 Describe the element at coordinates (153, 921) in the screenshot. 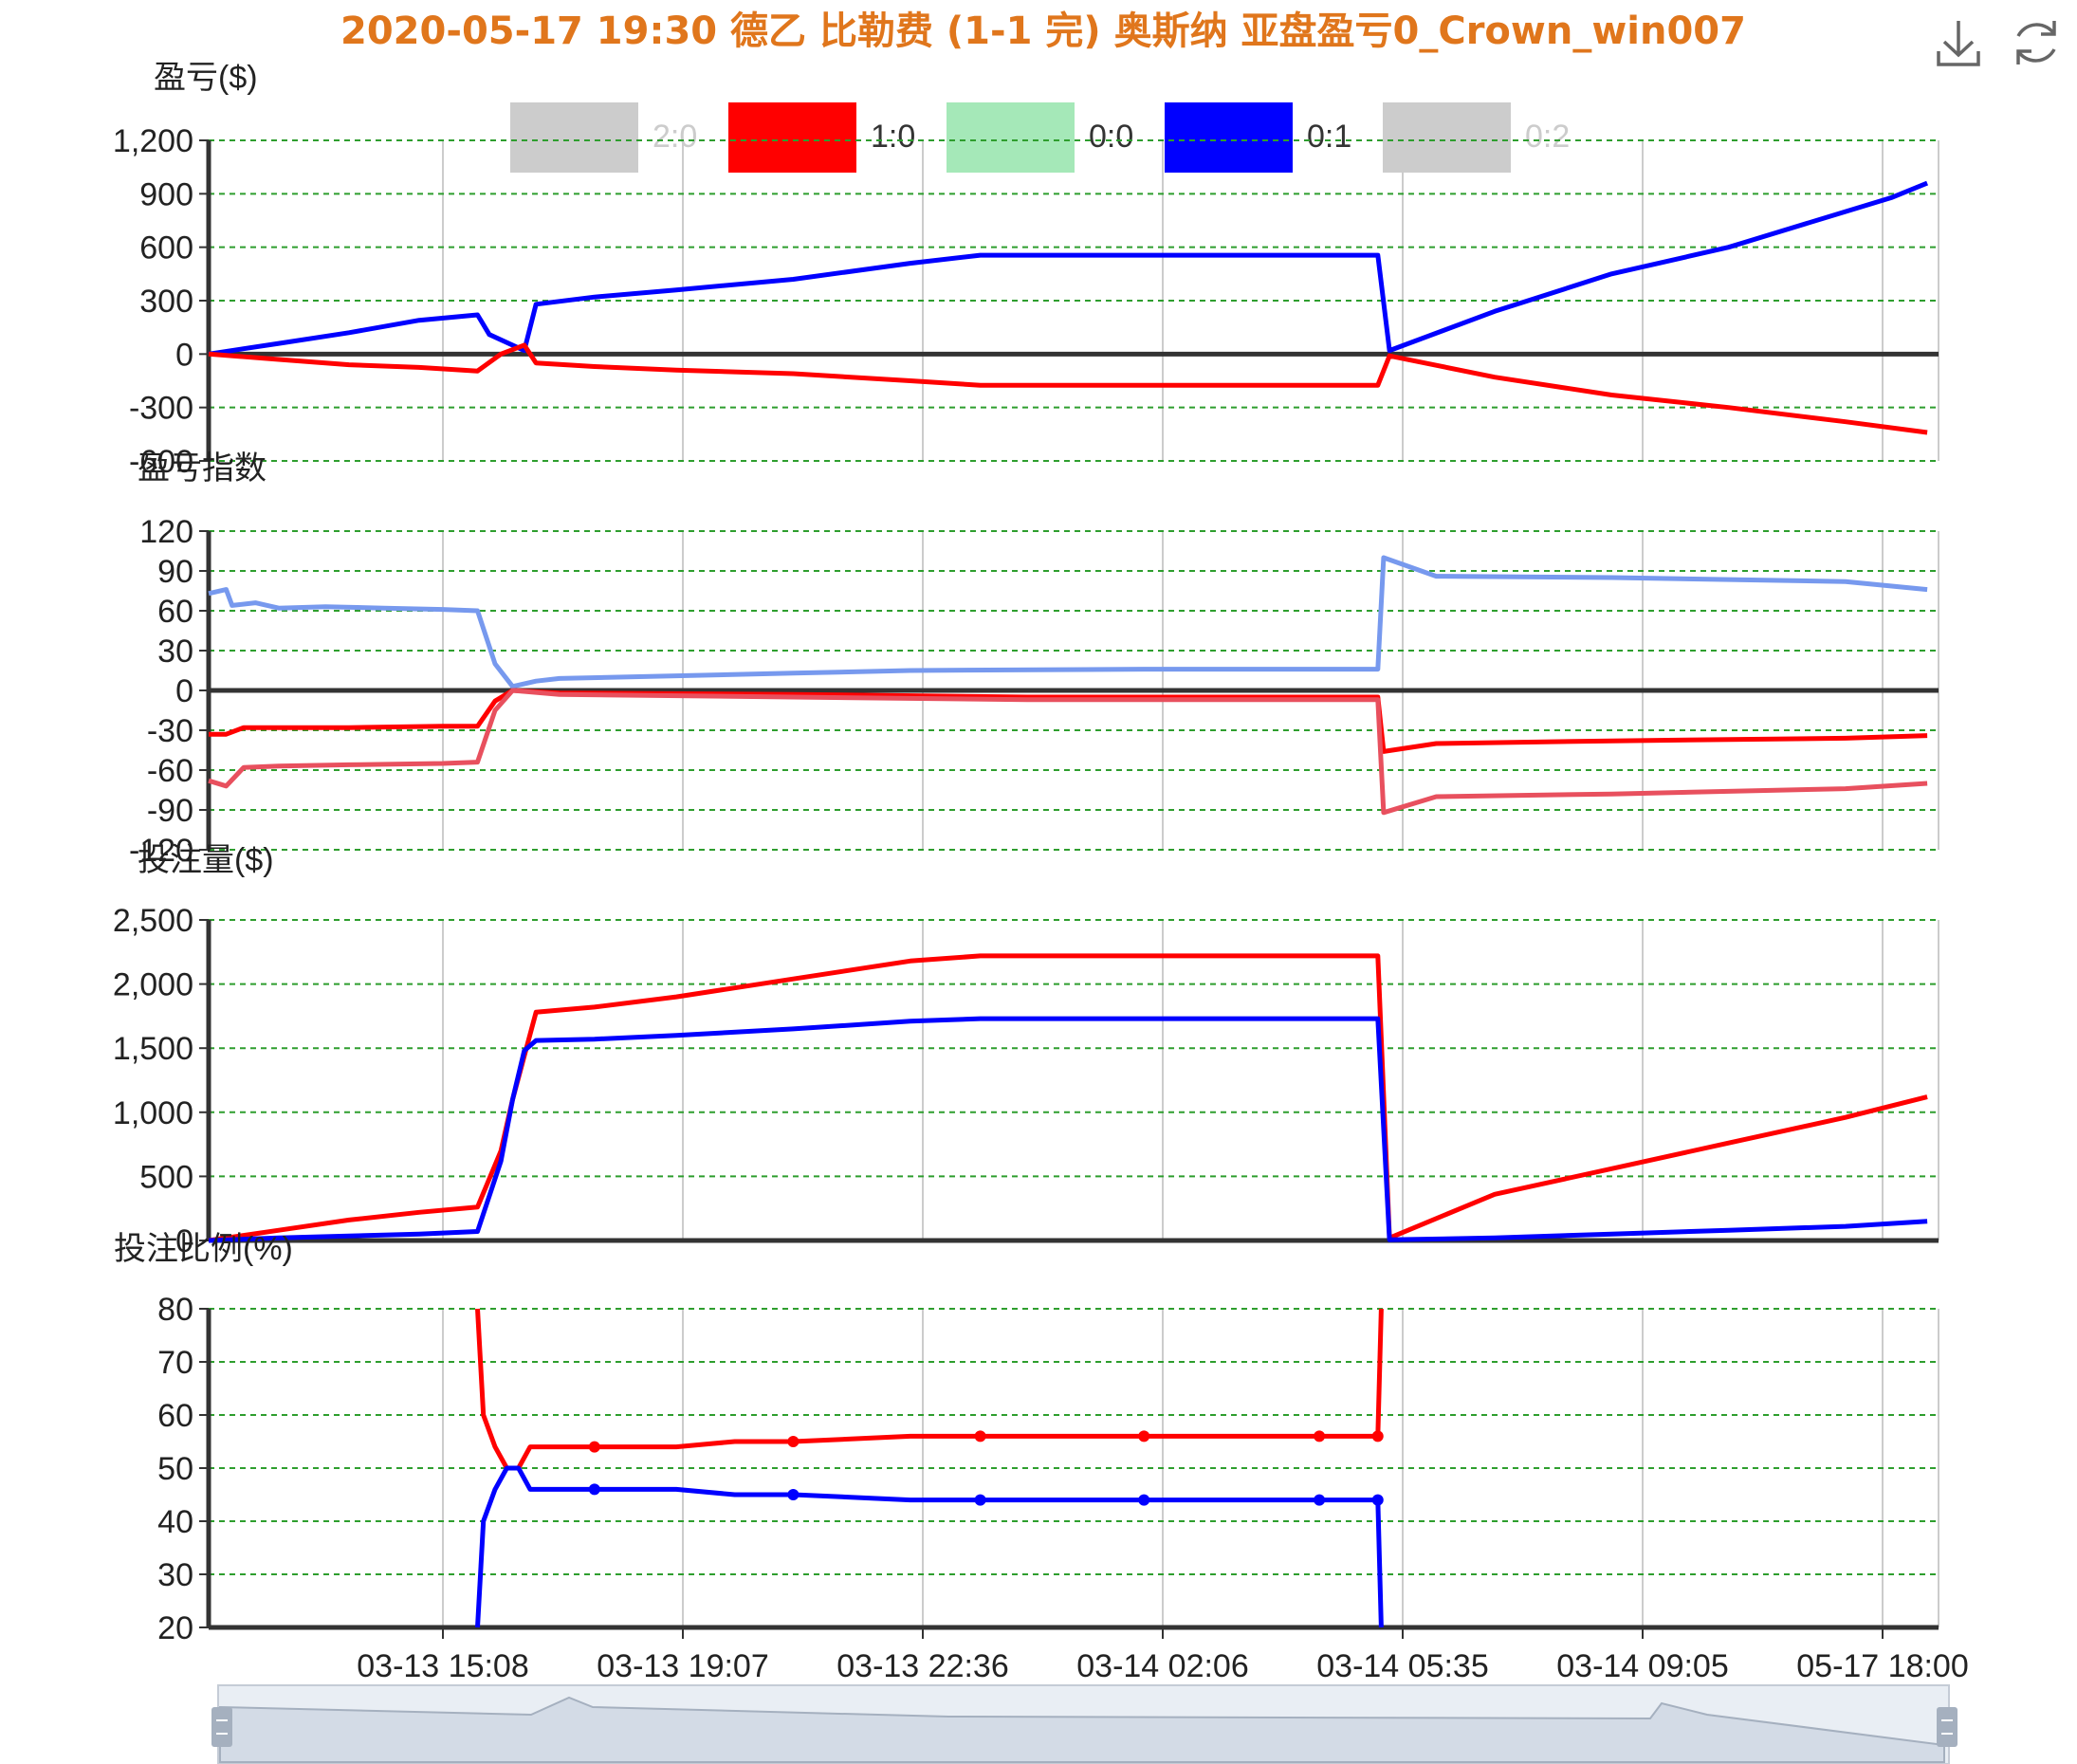

I see `y-tick-label: 2,500` at that location.